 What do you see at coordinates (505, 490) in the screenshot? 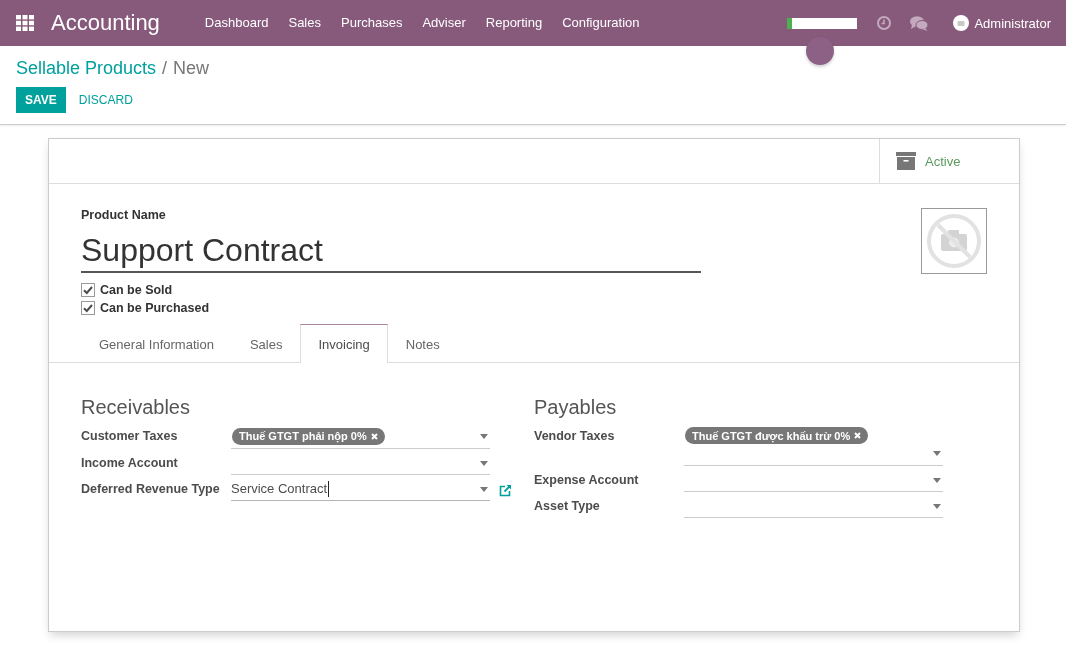
I see `external-link-icon` at bounding box center [505, 490].